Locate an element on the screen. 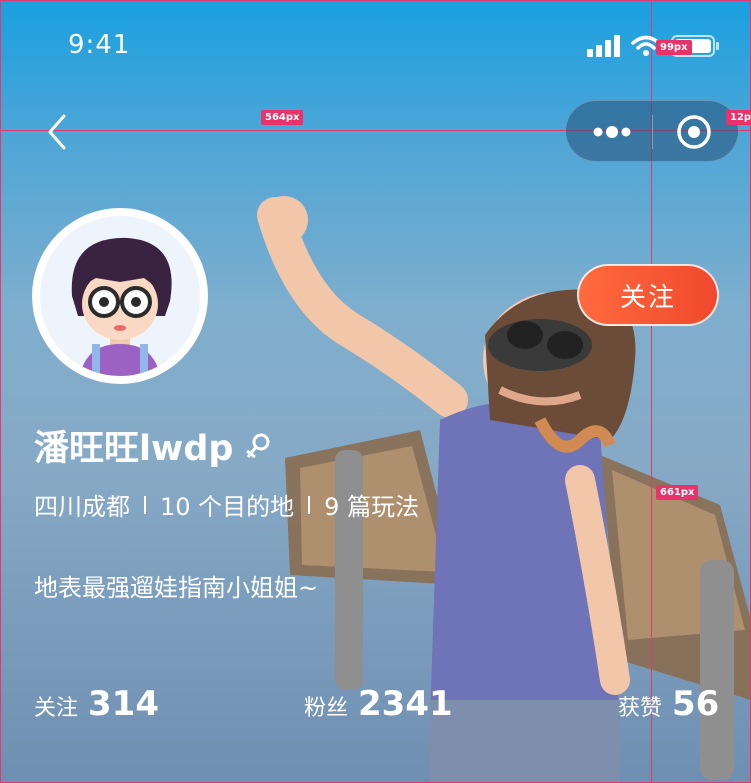 This screenshot has width=751, height=783. status-bar: 9:41 is located at coordinates (375, 46).